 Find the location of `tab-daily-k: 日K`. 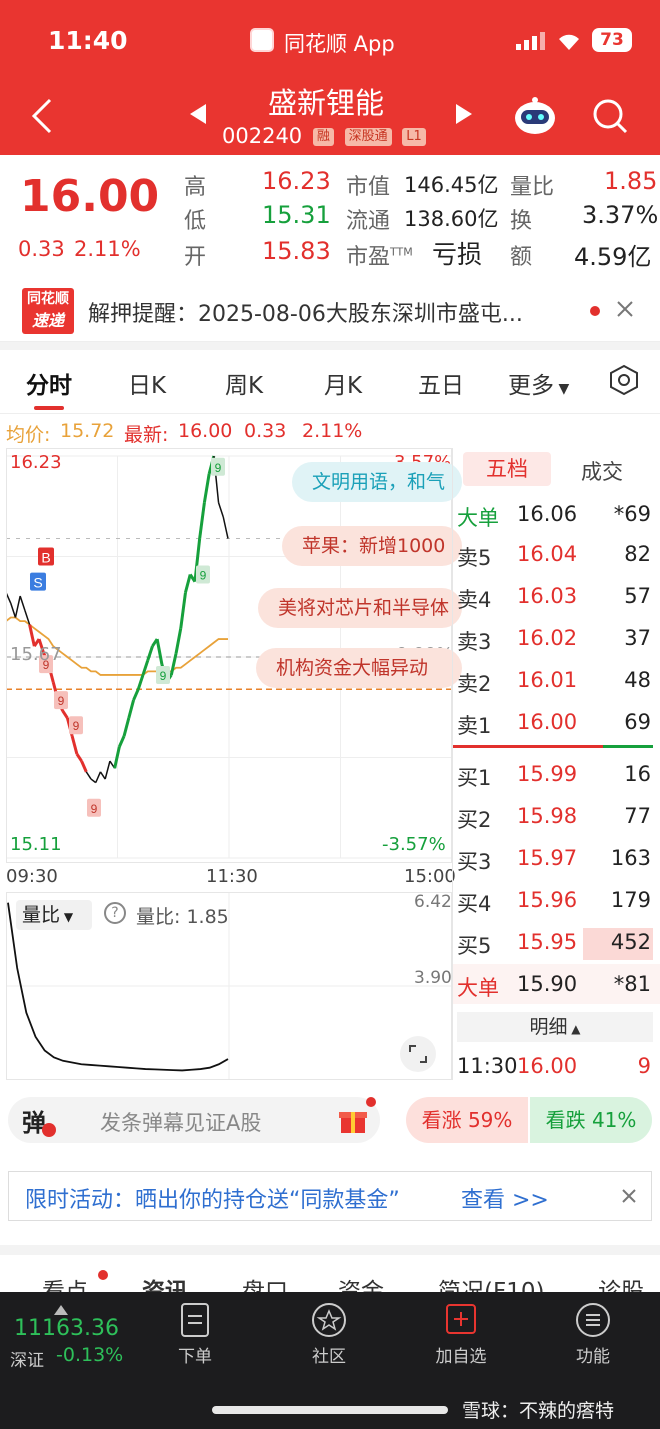

tab-daily-k: 日K is located at coordinates (147, 383).